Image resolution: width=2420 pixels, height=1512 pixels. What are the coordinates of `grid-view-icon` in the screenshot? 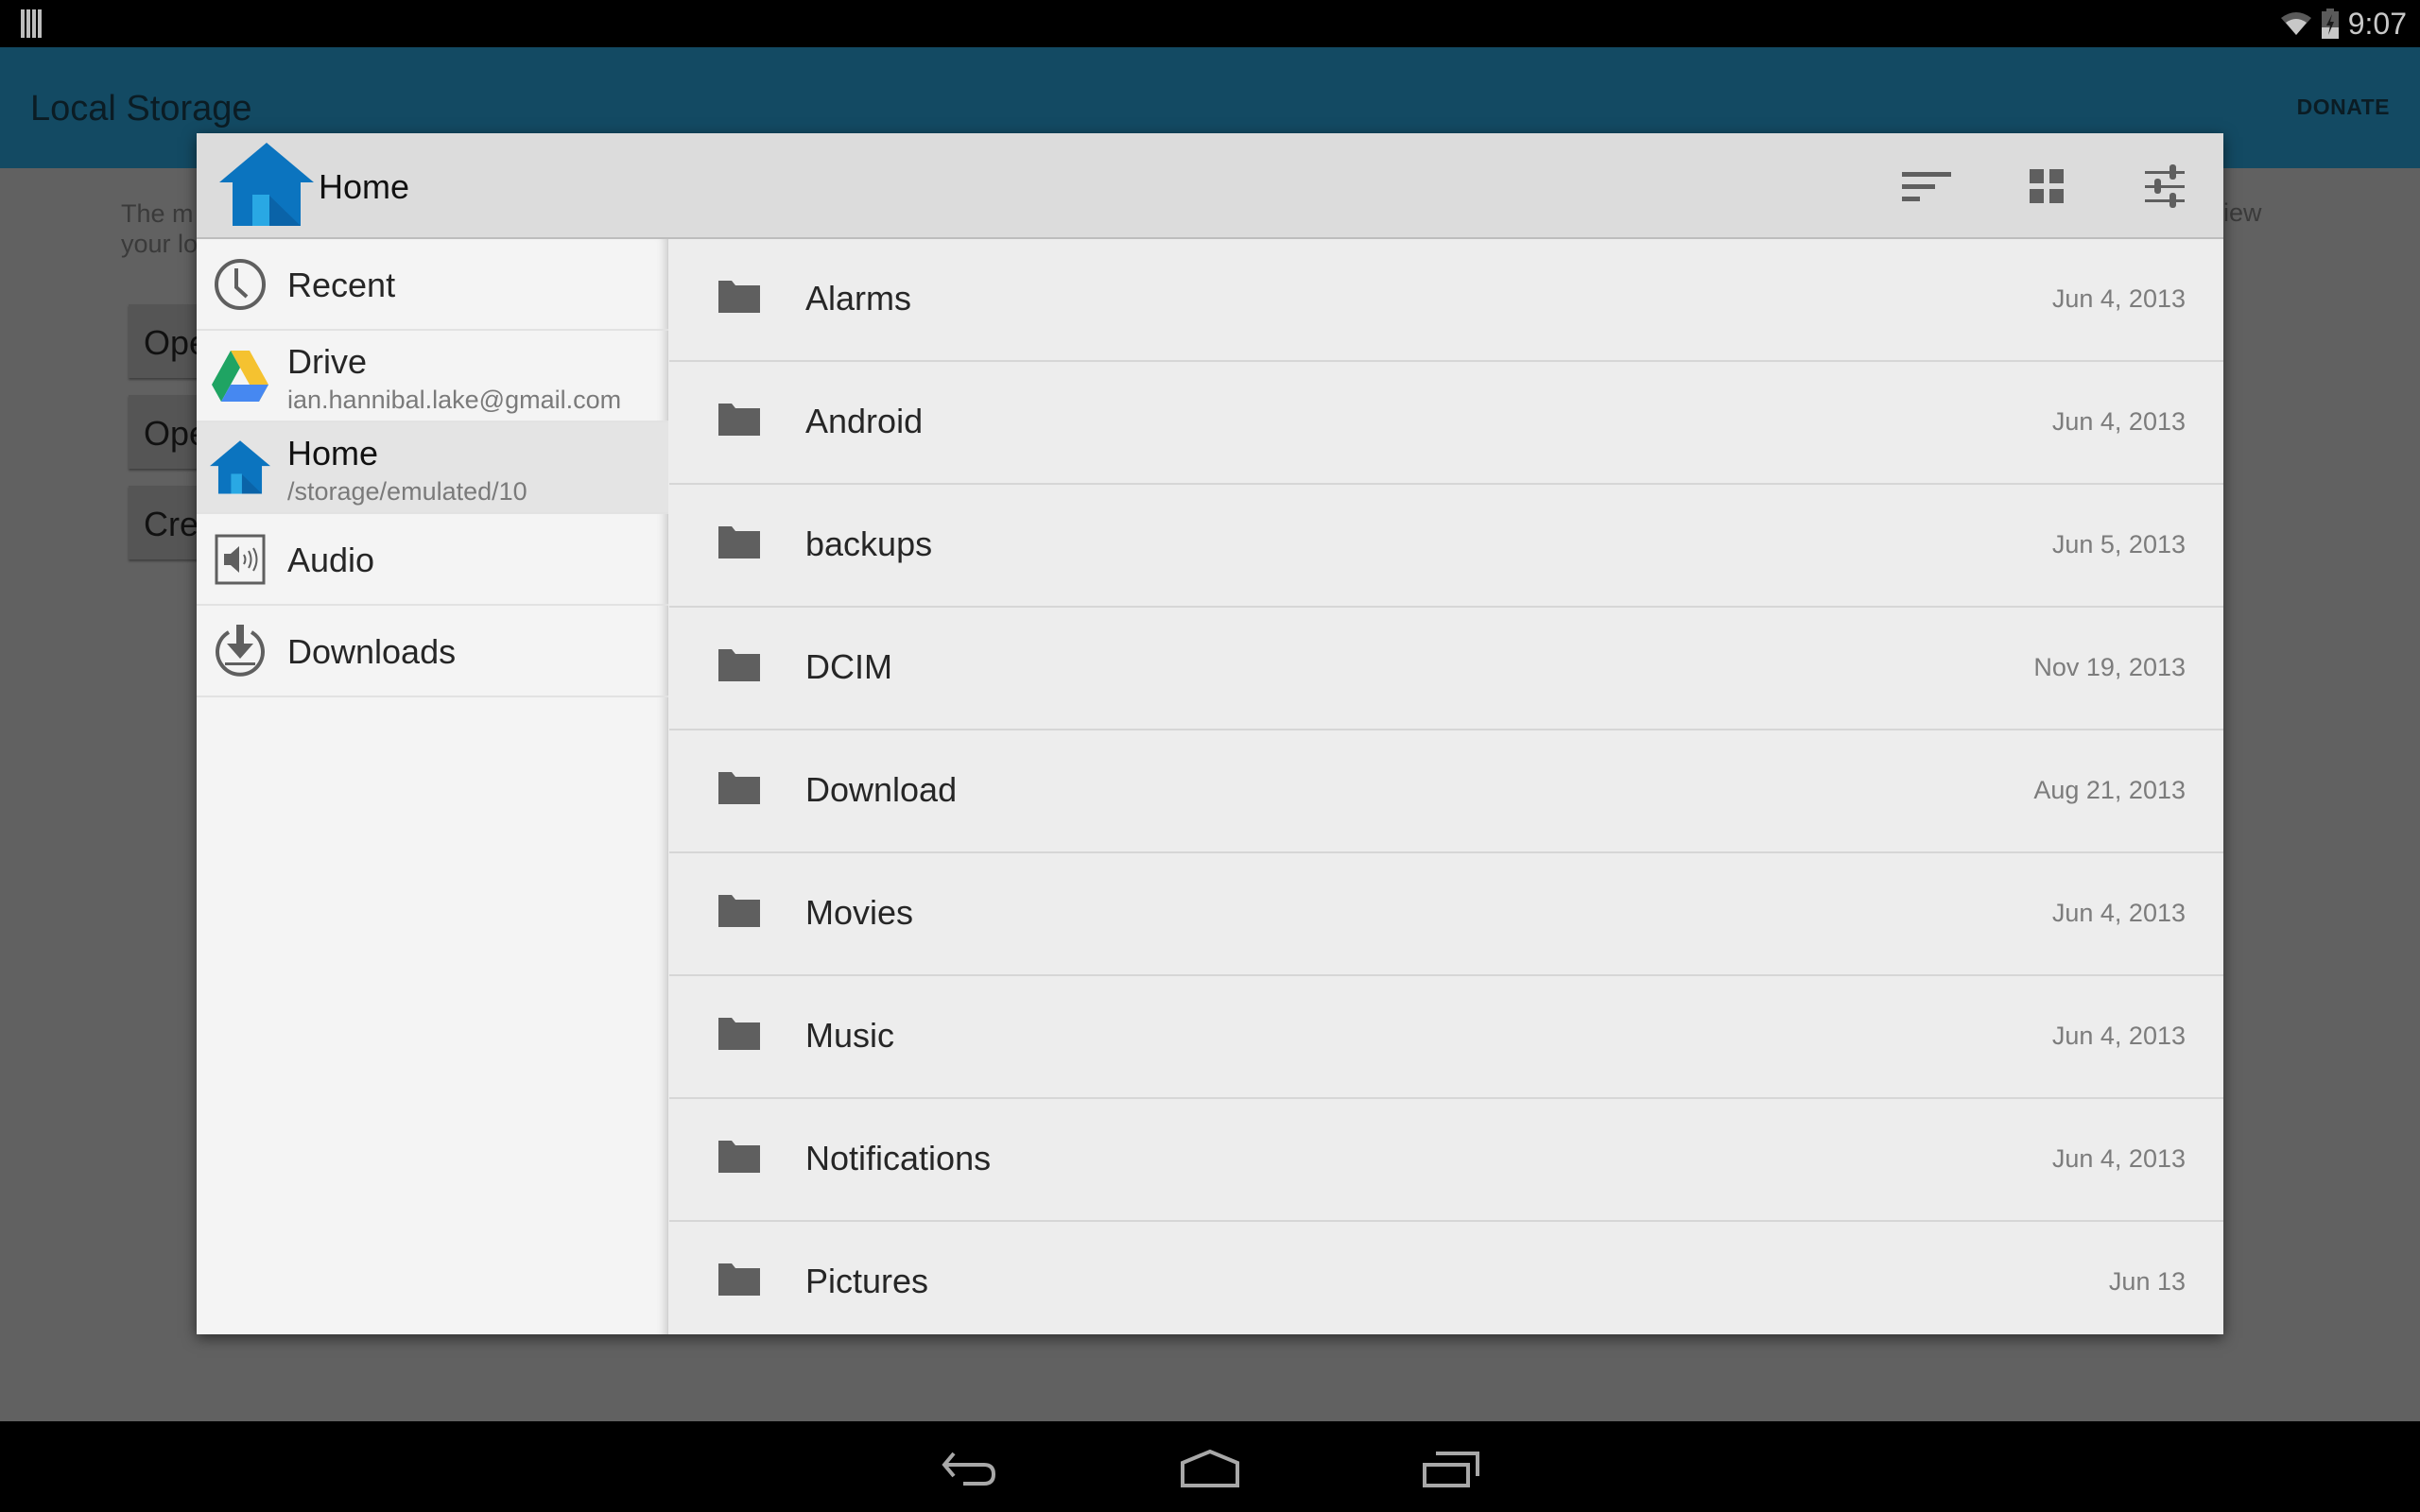 It's located at (2047, 186).